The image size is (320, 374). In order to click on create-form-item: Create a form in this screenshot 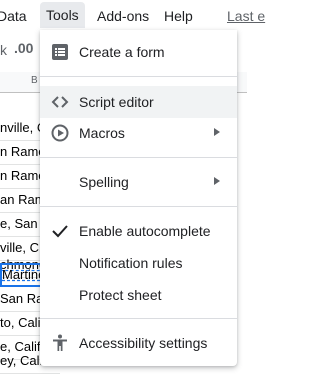, I will do `click(138, 52)`.